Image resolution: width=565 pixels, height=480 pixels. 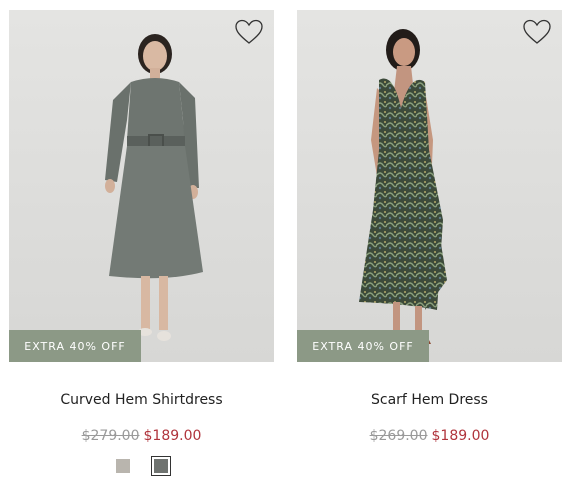 What do you see at coordinates (141, 436) in the screenshot?
I see `price-group: $279.00 $189.00` at bounding box center [141, 436].